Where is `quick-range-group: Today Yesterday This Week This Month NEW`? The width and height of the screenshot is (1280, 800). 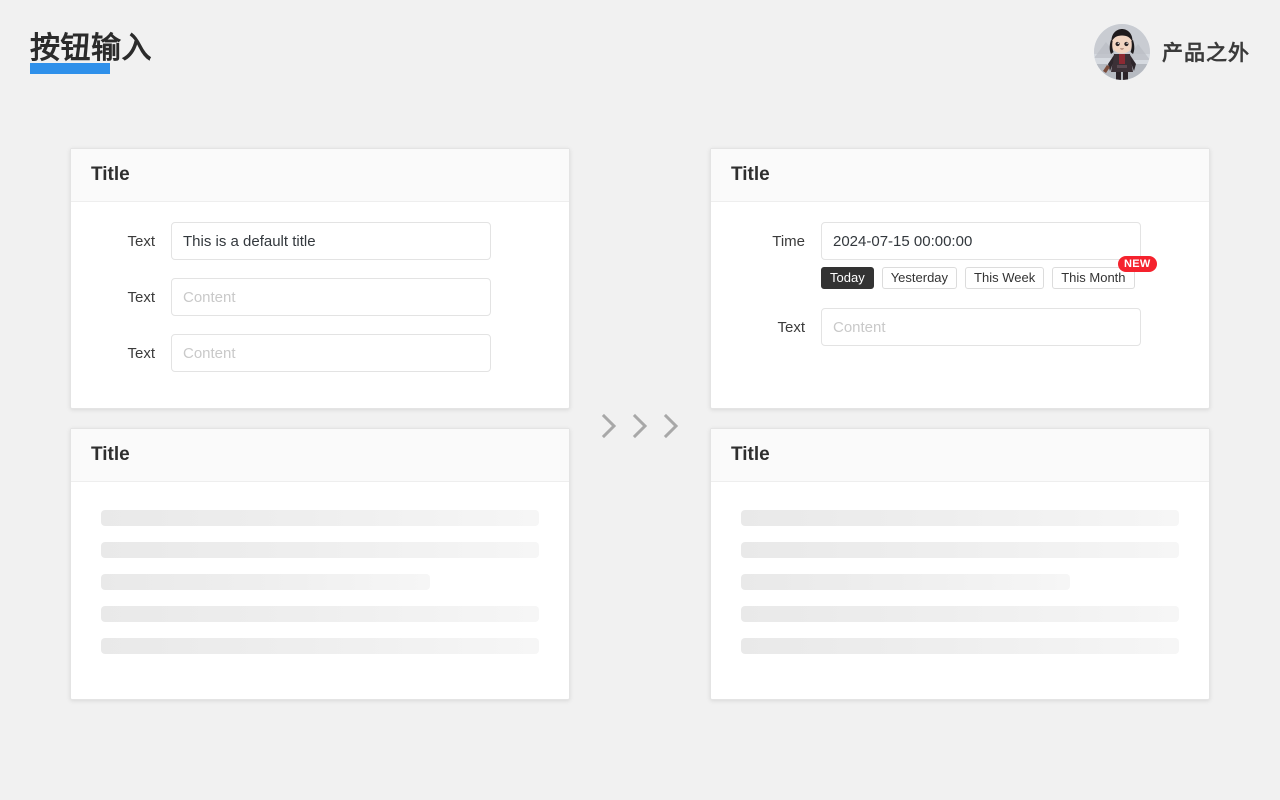
quick-range-group: Today Yesterday This Week This Month NEW is located at coordinates (989, 272).